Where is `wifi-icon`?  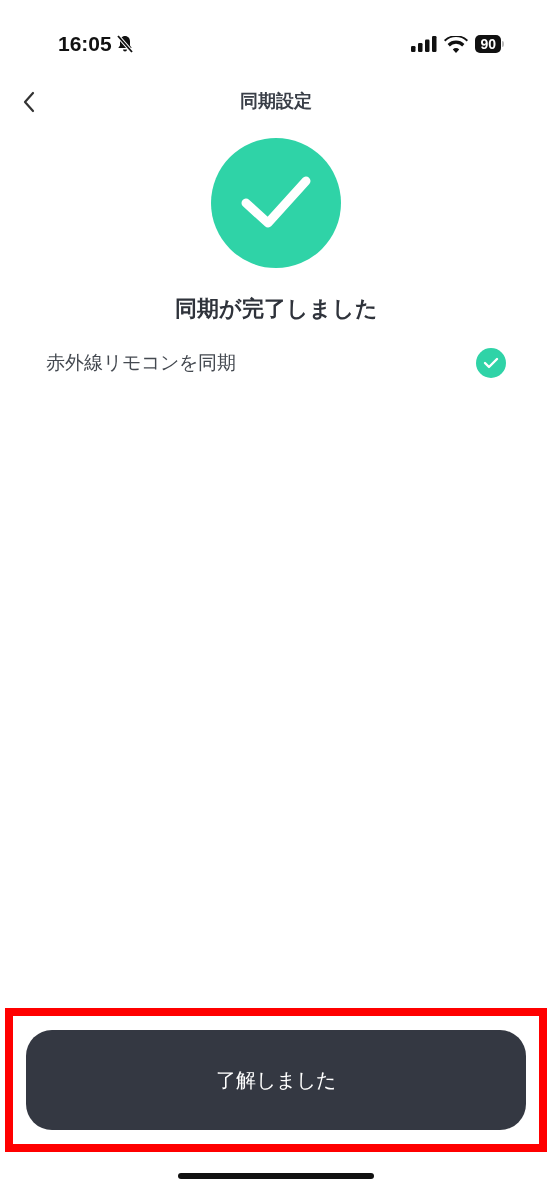
wifi-icon is located at coordinates (456, 44).